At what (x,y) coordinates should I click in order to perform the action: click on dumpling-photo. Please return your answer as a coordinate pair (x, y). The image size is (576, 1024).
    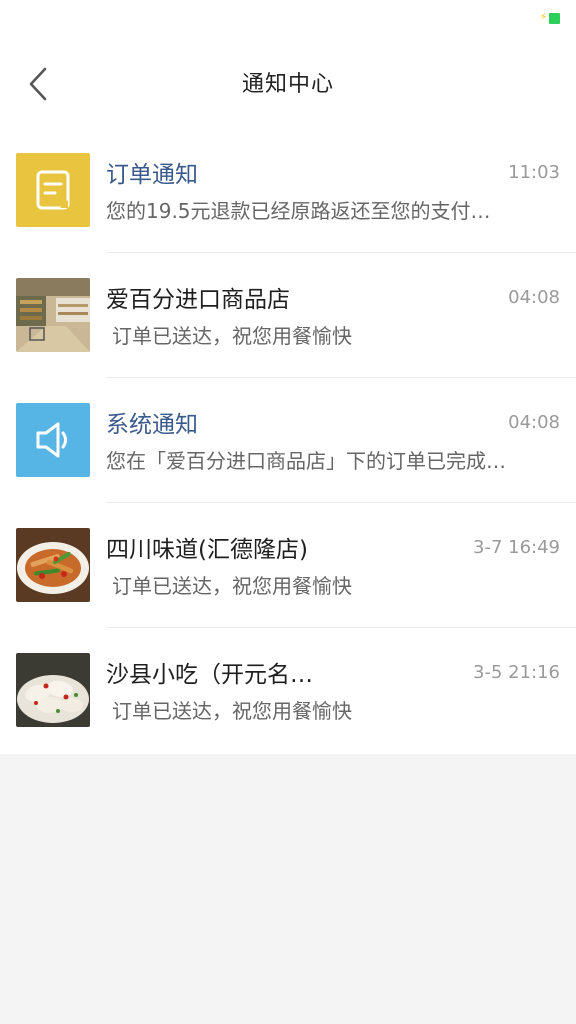
    Looking at the image, I should click on (53, 690).